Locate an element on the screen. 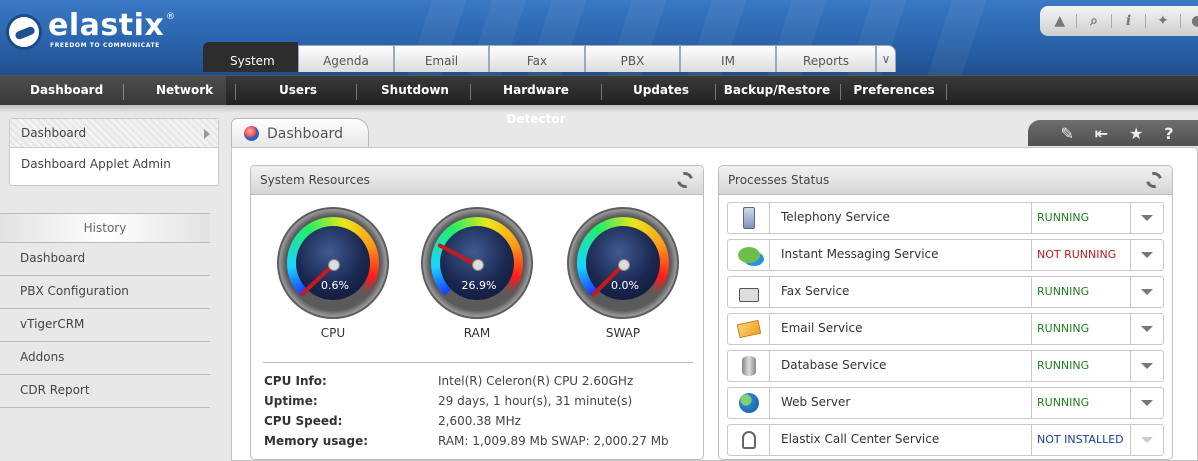 Image resolution: width=1198 pixels, height=461 pixels. collapse-icon: ⇤ is located at coordinates (1101, 133).